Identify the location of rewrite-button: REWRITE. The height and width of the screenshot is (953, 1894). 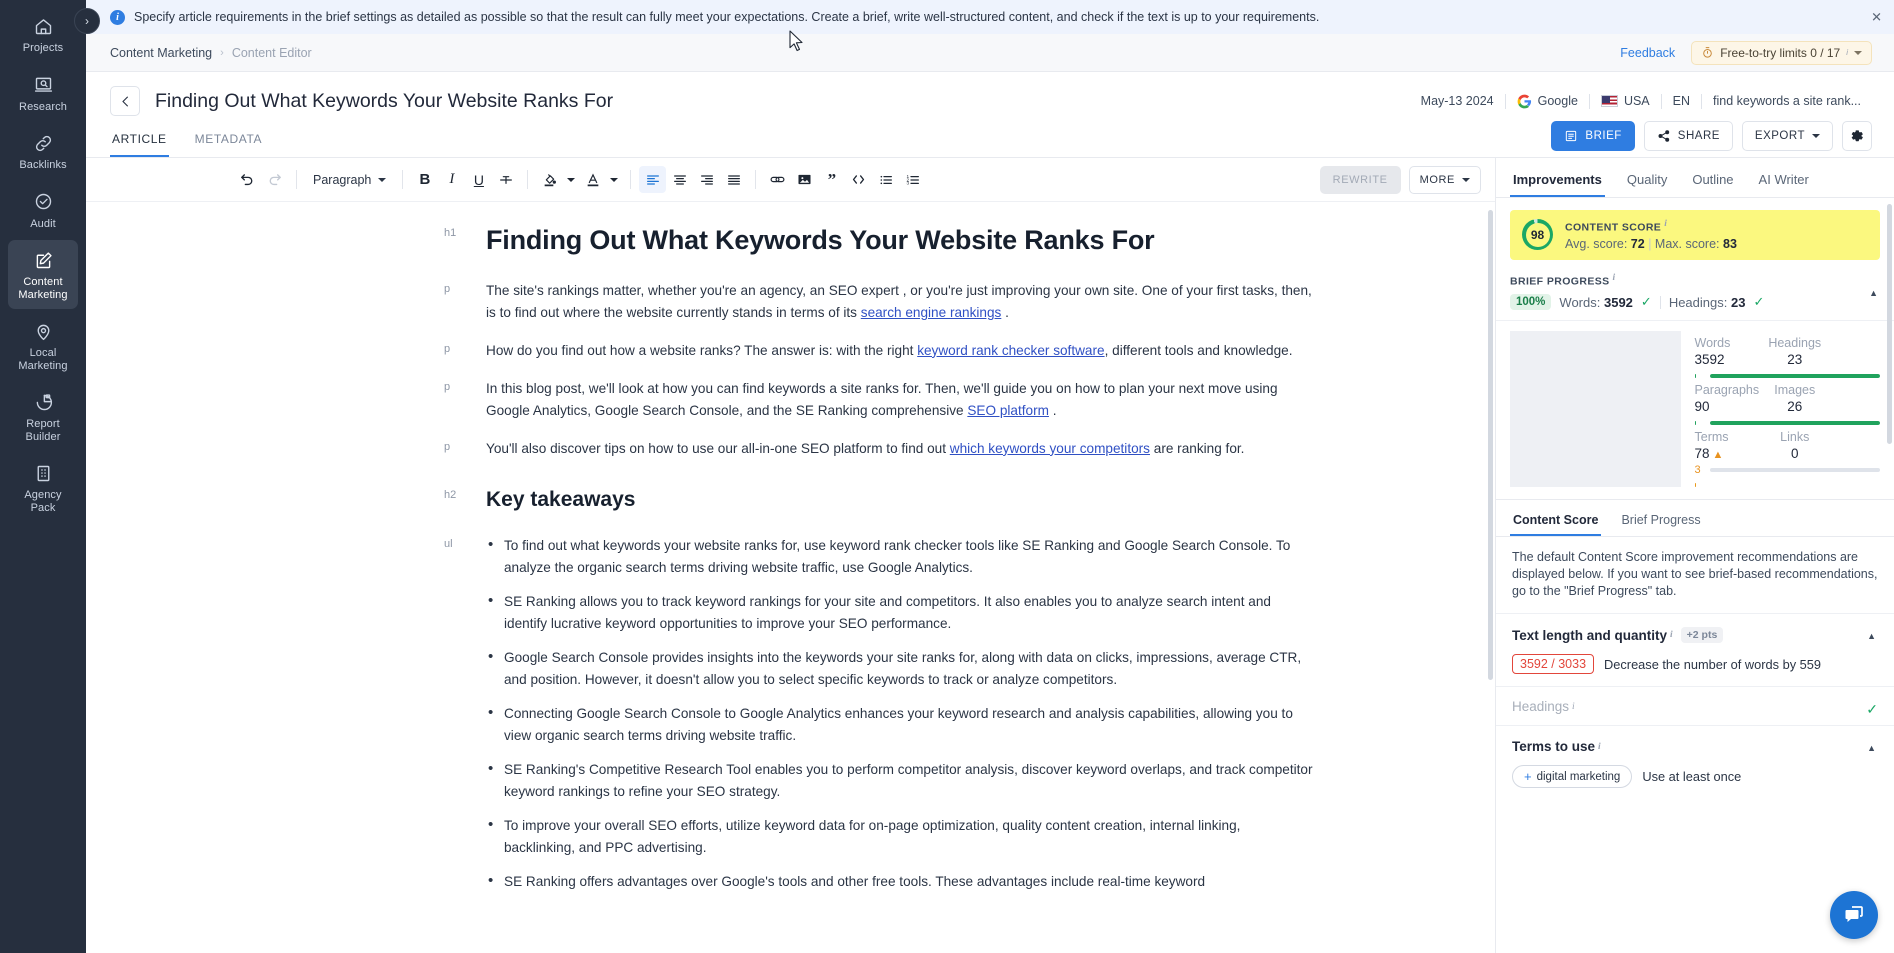
(1360, 179).